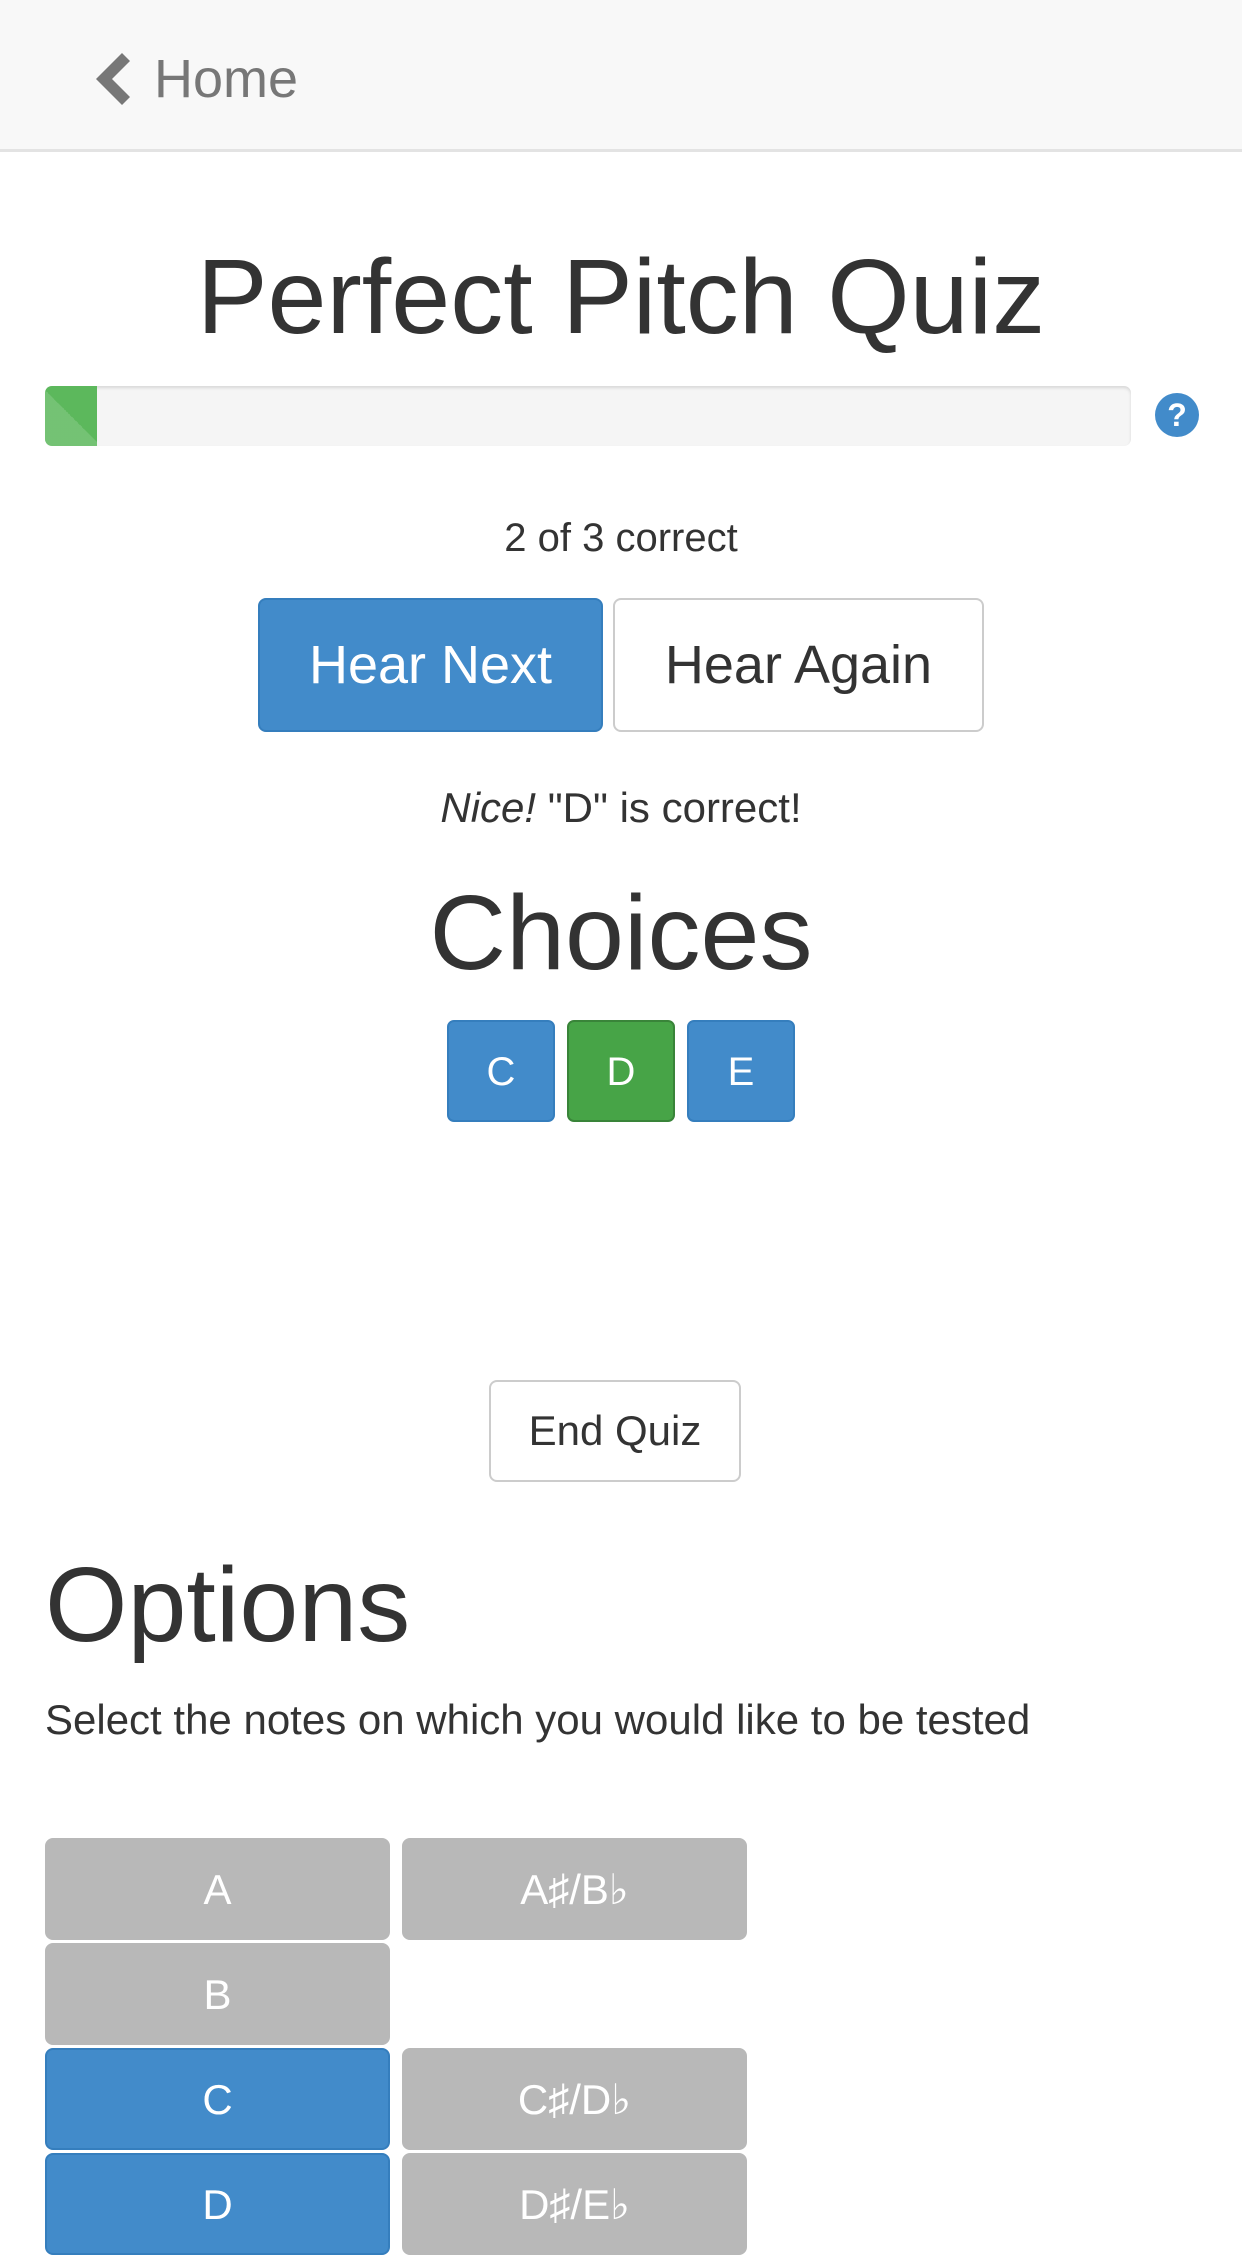  Describe the element at coordinates (741, 1071) in the screenshot. I see `choice-button-e: E` at that location.